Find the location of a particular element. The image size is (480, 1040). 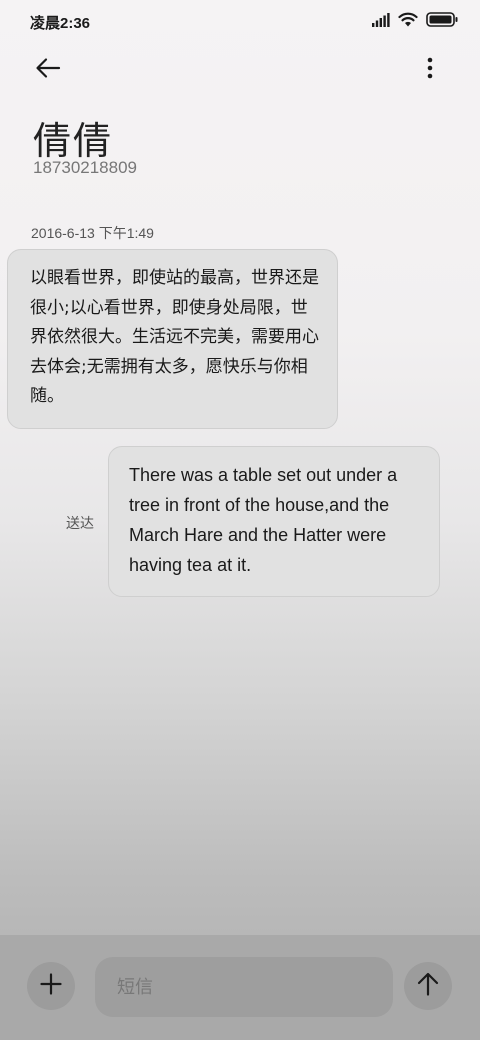

plus-icon is located at coordinates (51, 986).